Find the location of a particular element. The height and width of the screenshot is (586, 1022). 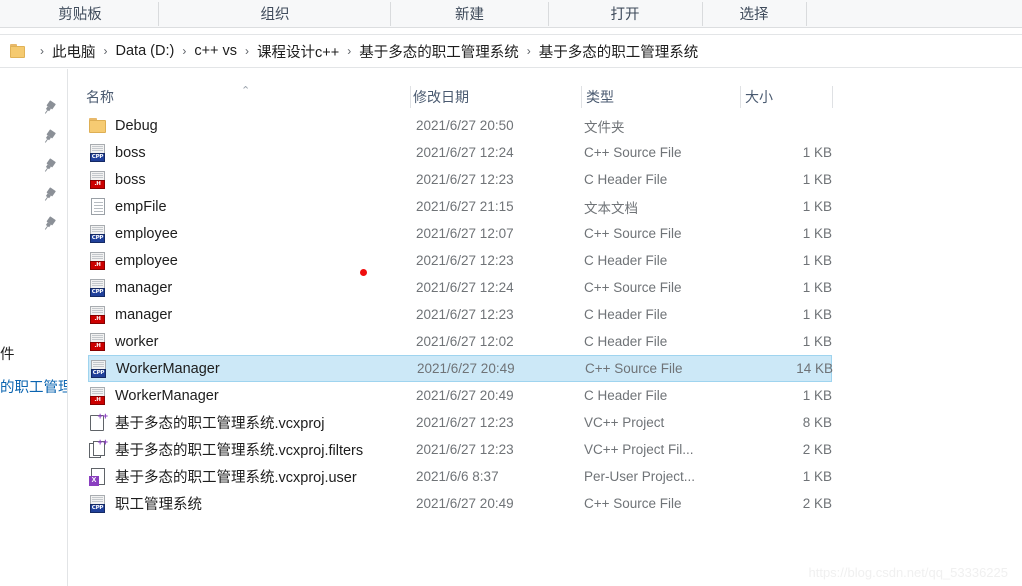

breadcrumb-item-4: 基于多态的职工管理系统 is located at coordinates (439, 51).